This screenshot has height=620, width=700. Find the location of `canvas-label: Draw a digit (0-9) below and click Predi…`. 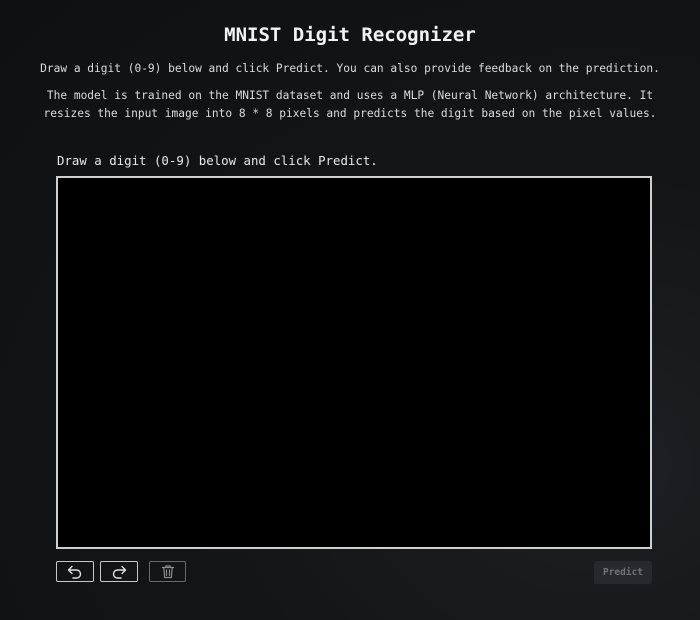

canvas-label: Draw a digit (0-9) below and click Predi… is located at coordinates (217, 160).